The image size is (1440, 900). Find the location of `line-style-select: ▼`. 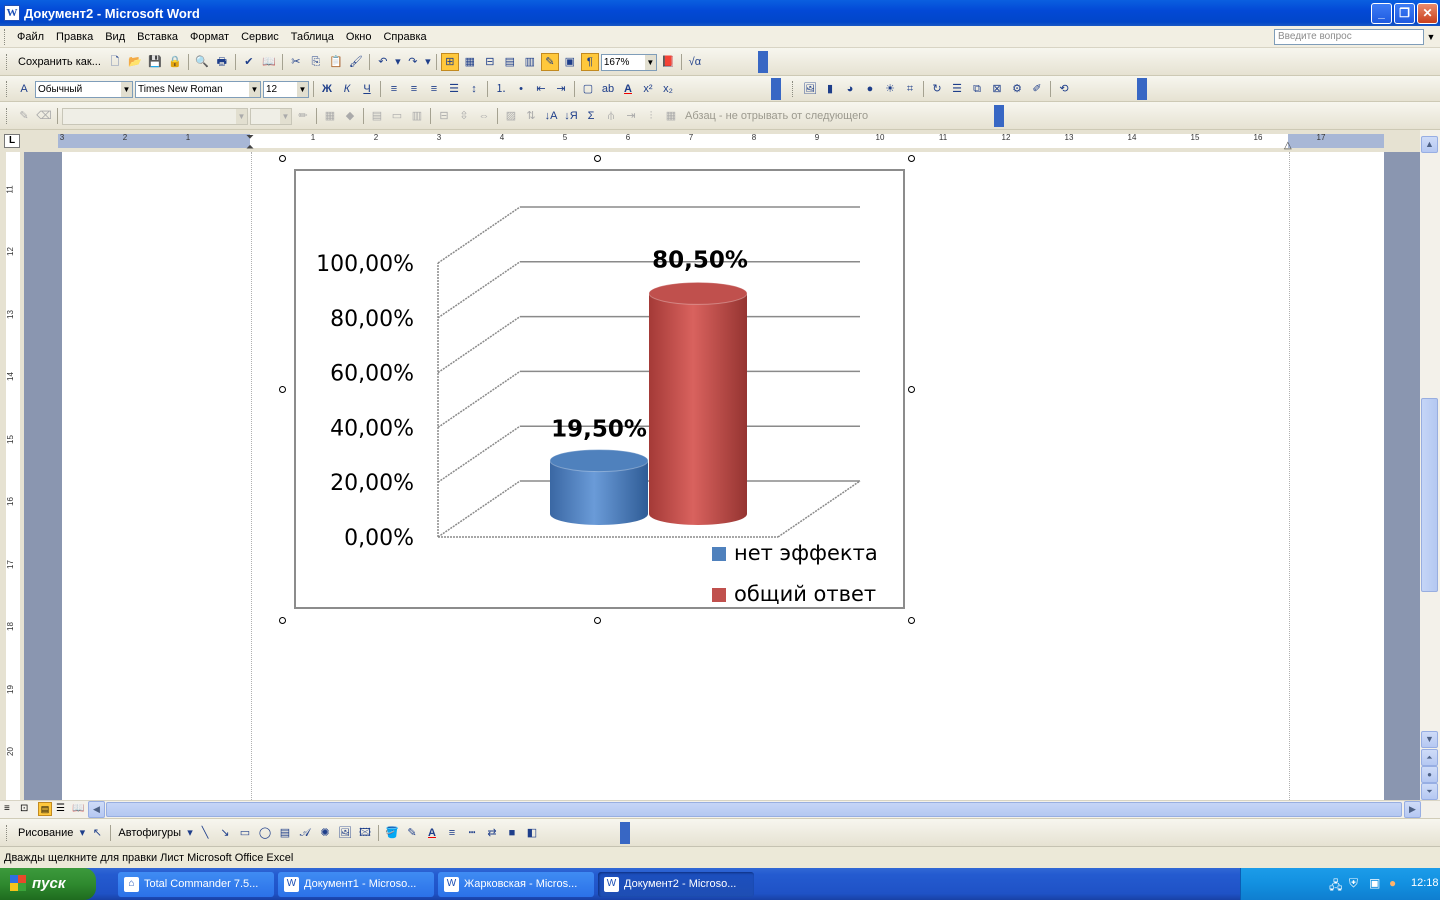

line-style-select: ▼ is located at coordinates (155, 116).